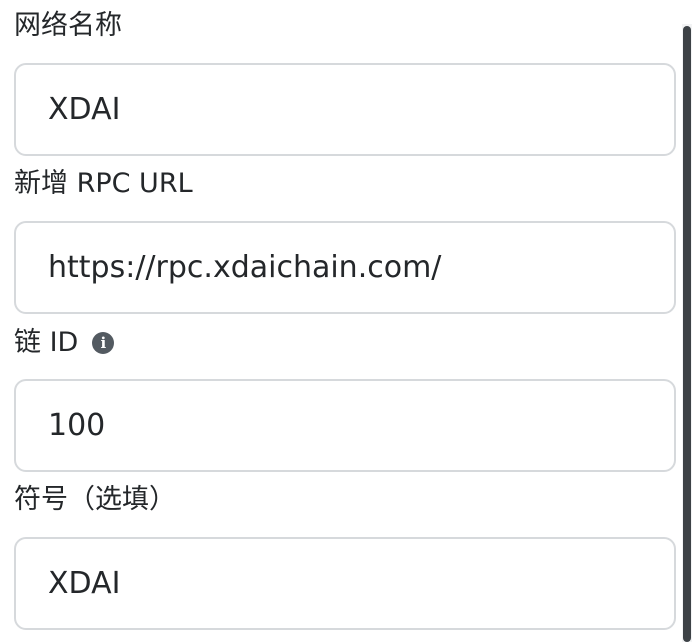 The width and height of the screenshot is (692, 642). Describe the element at coordinates (345, 109) in the screenshot. I see `network-name-input` at that location.